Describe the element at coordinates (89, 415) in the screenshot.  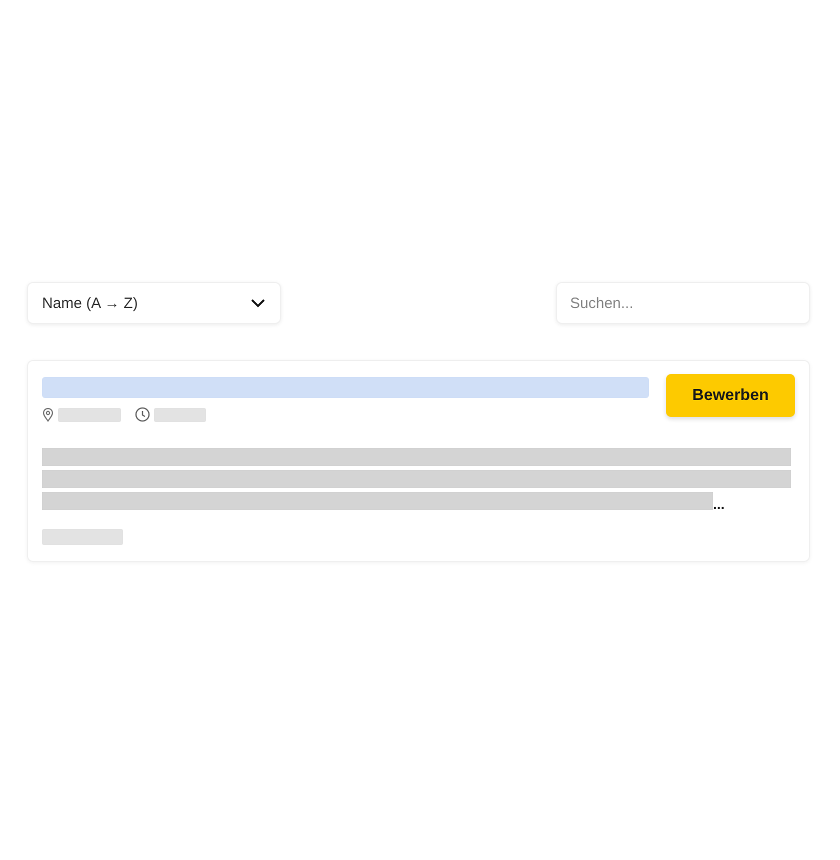
I see `location-placeholder` at that location.